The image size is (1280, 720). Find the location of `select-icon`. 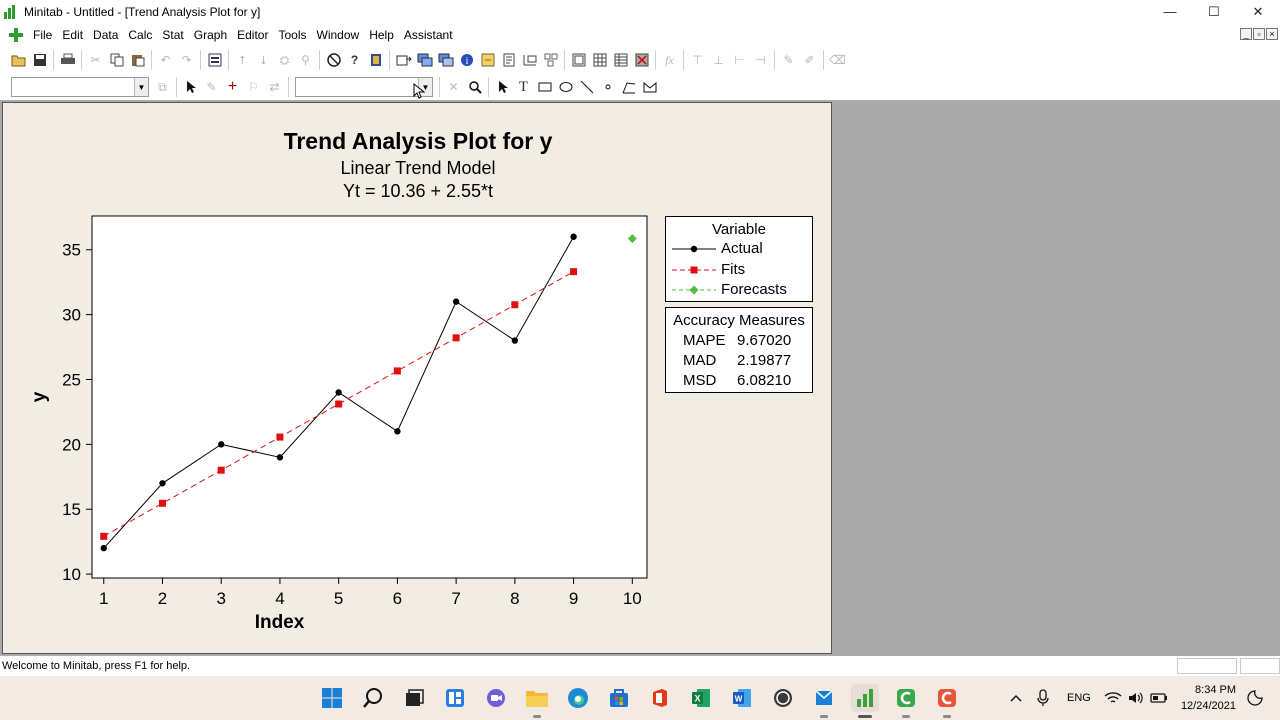

select-icon is located at coordinates (191, 87).